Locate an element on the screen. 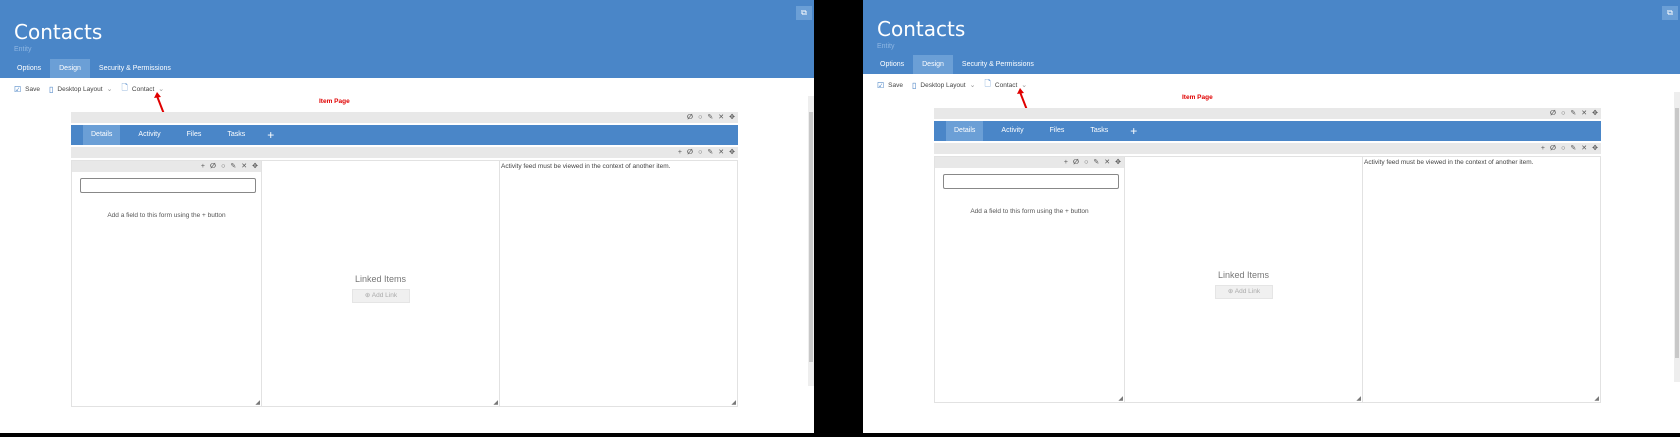  section-control-bar: + ⵁ ○ ✎ ✕ ✥ is located at coordinates (1267, 148).